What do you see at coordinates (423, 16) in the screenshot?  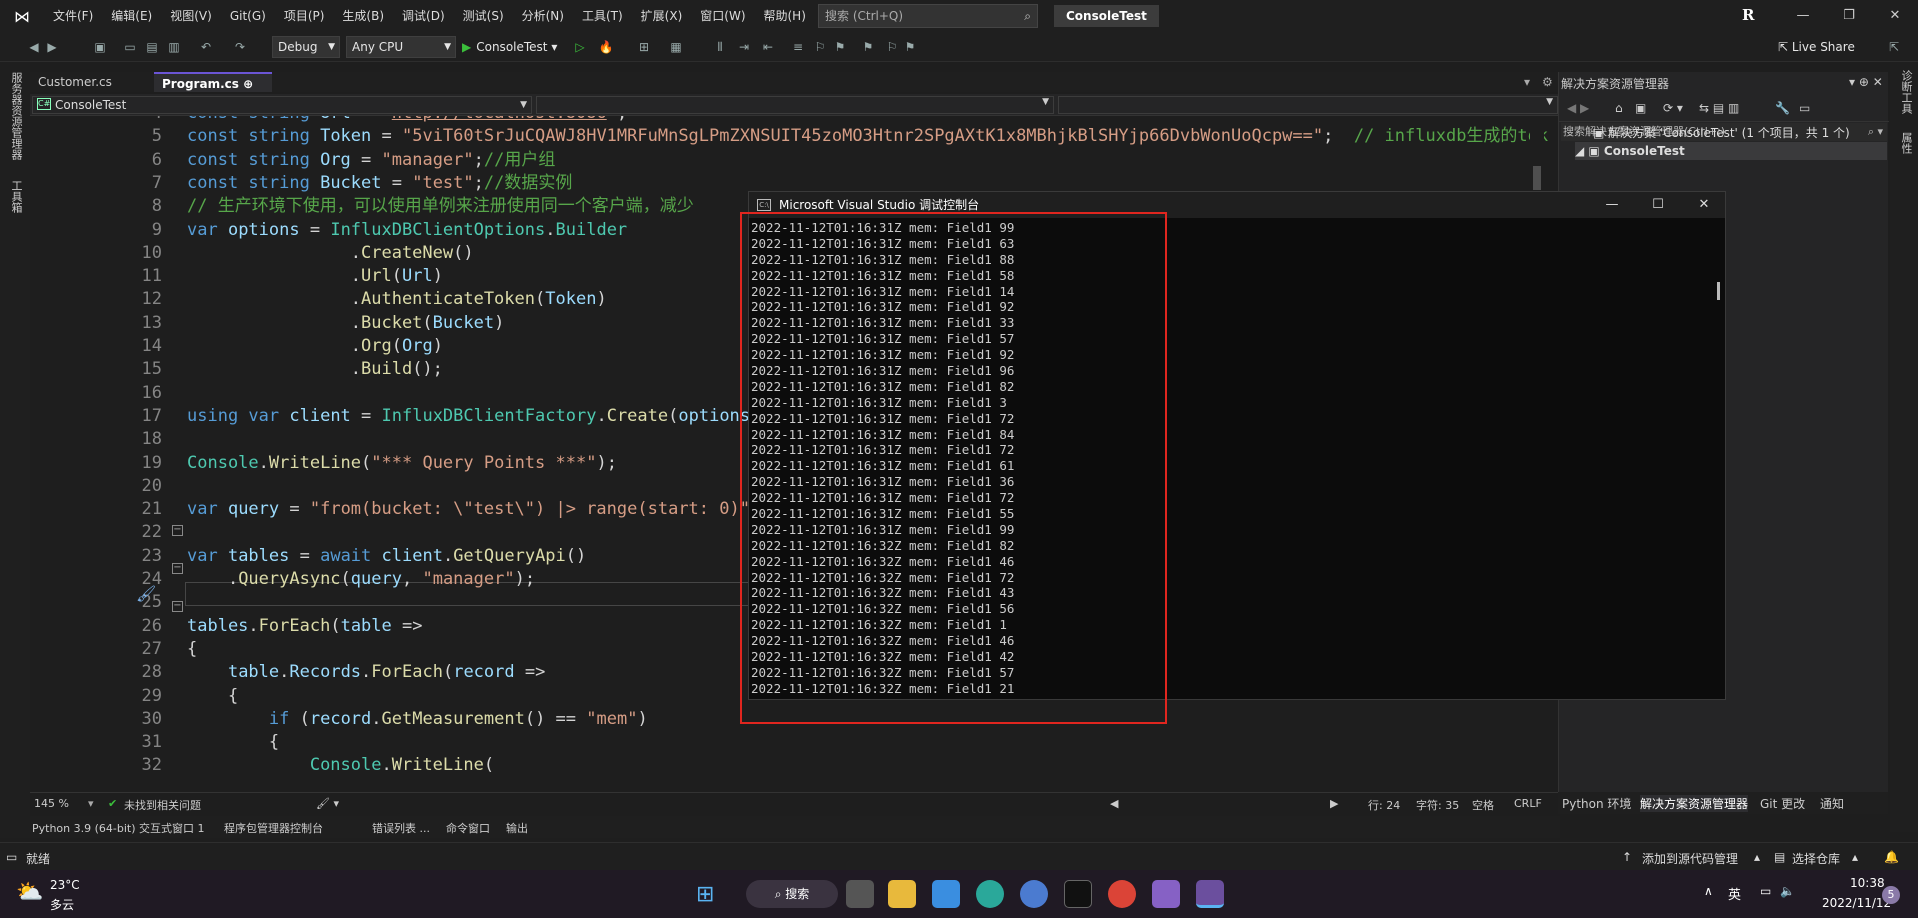 I see `menu-item: 调试(D)` at bounding box center [423, 16].